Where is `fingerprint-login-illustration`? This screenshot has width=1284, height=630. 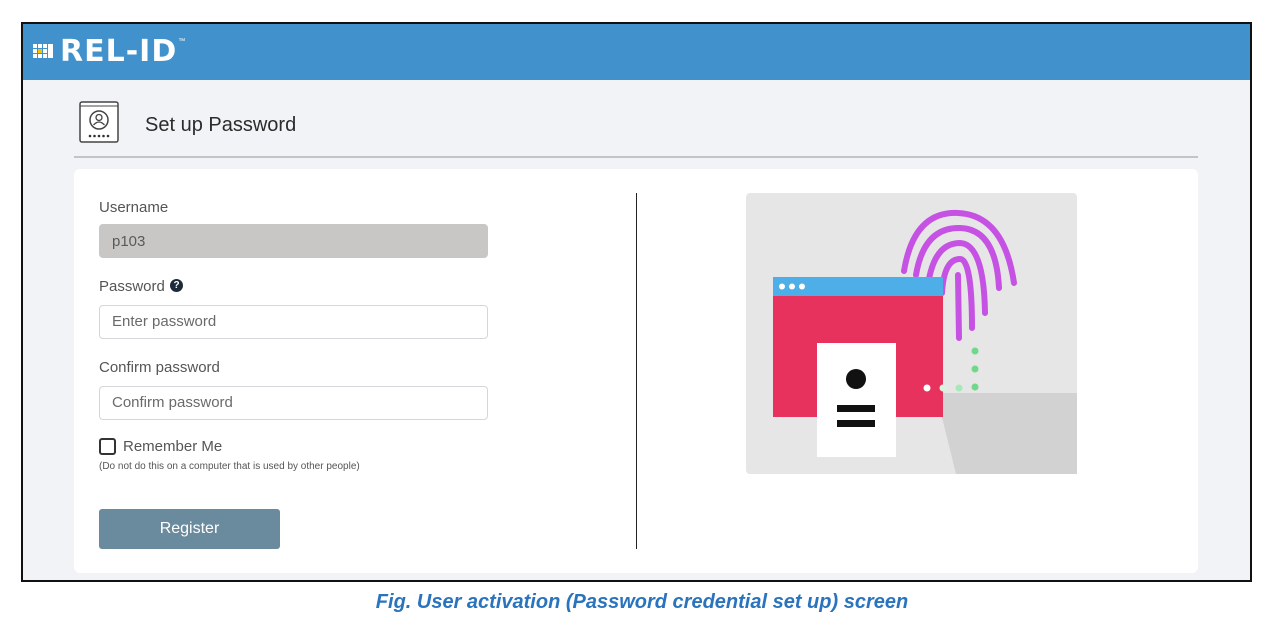 fingerprint-login-illustration is located at coordinates (911, 333).